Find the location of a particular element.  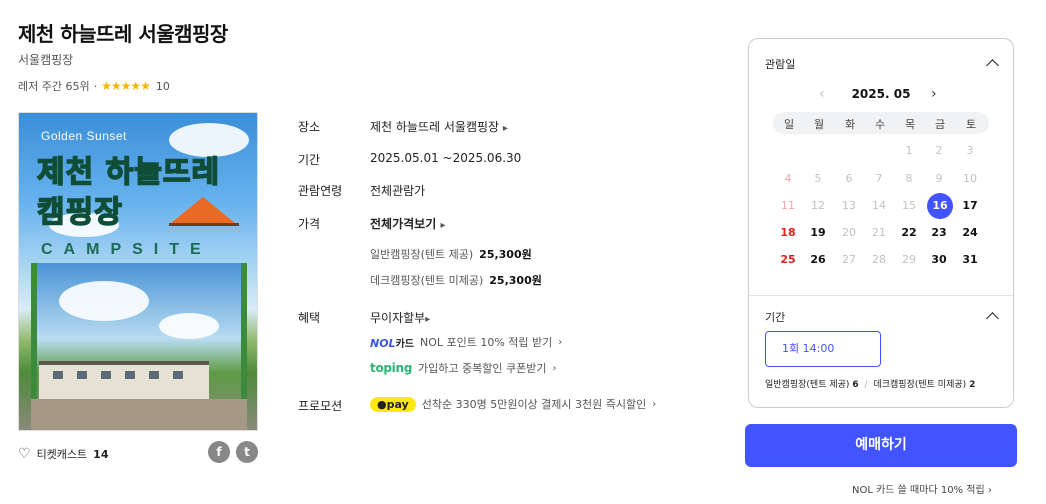

poster-tagline: Golden Sunset is located at coordinates (84, 136).